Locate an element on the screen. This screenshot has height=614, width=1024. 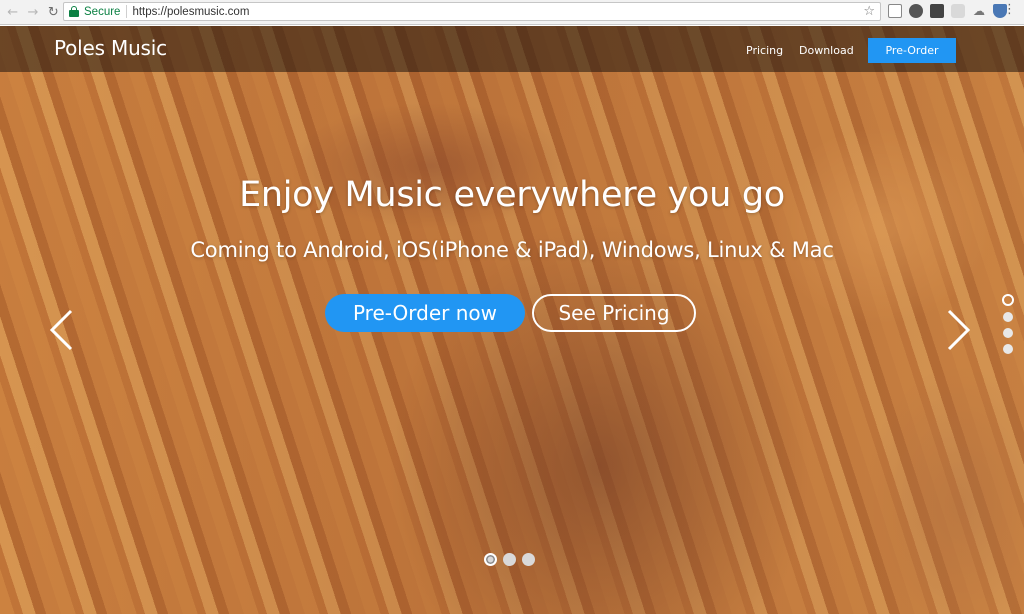
nav-link-download: Download is located at coordinates (826, 50).